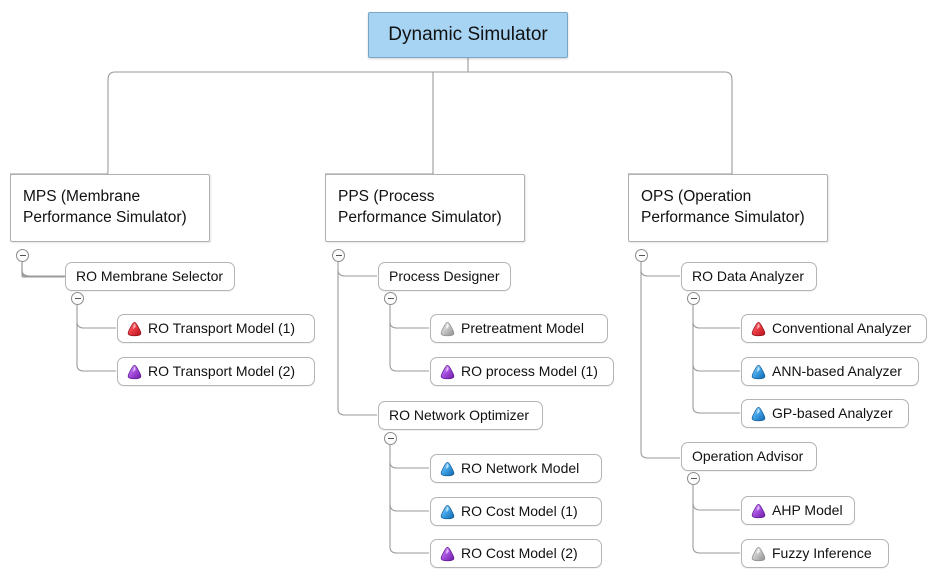 The height and width of the screenshot is (578, 935). Describe the element at coordinates (832, 413) in the screenshot. I see `node-gp-based-analyzer-label: GP-based Analyzer` at that location.